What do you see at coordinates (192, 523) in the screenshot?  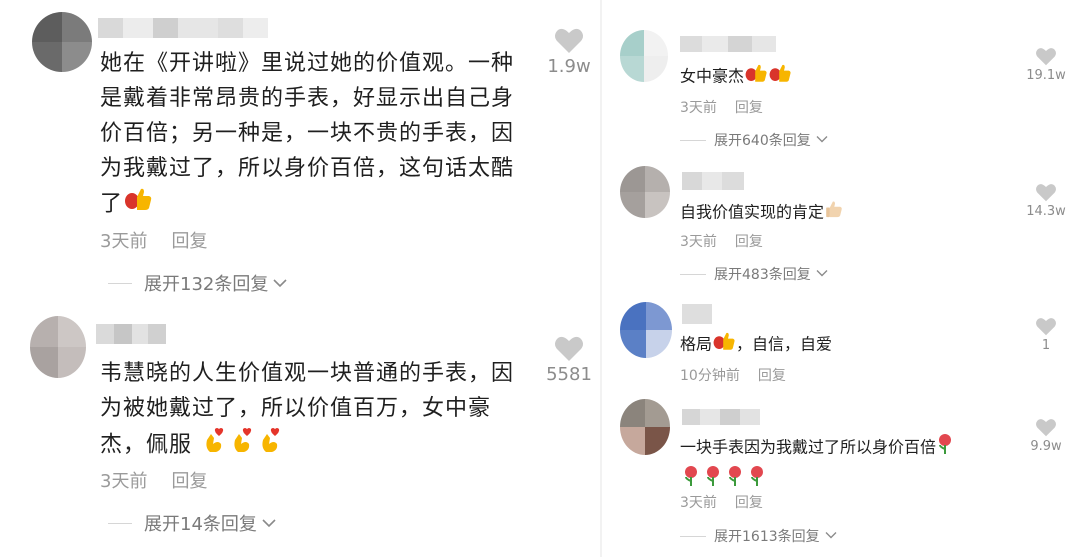 I see `expand-replies-button: 展开14条回复` at bounding box center [192, 523].